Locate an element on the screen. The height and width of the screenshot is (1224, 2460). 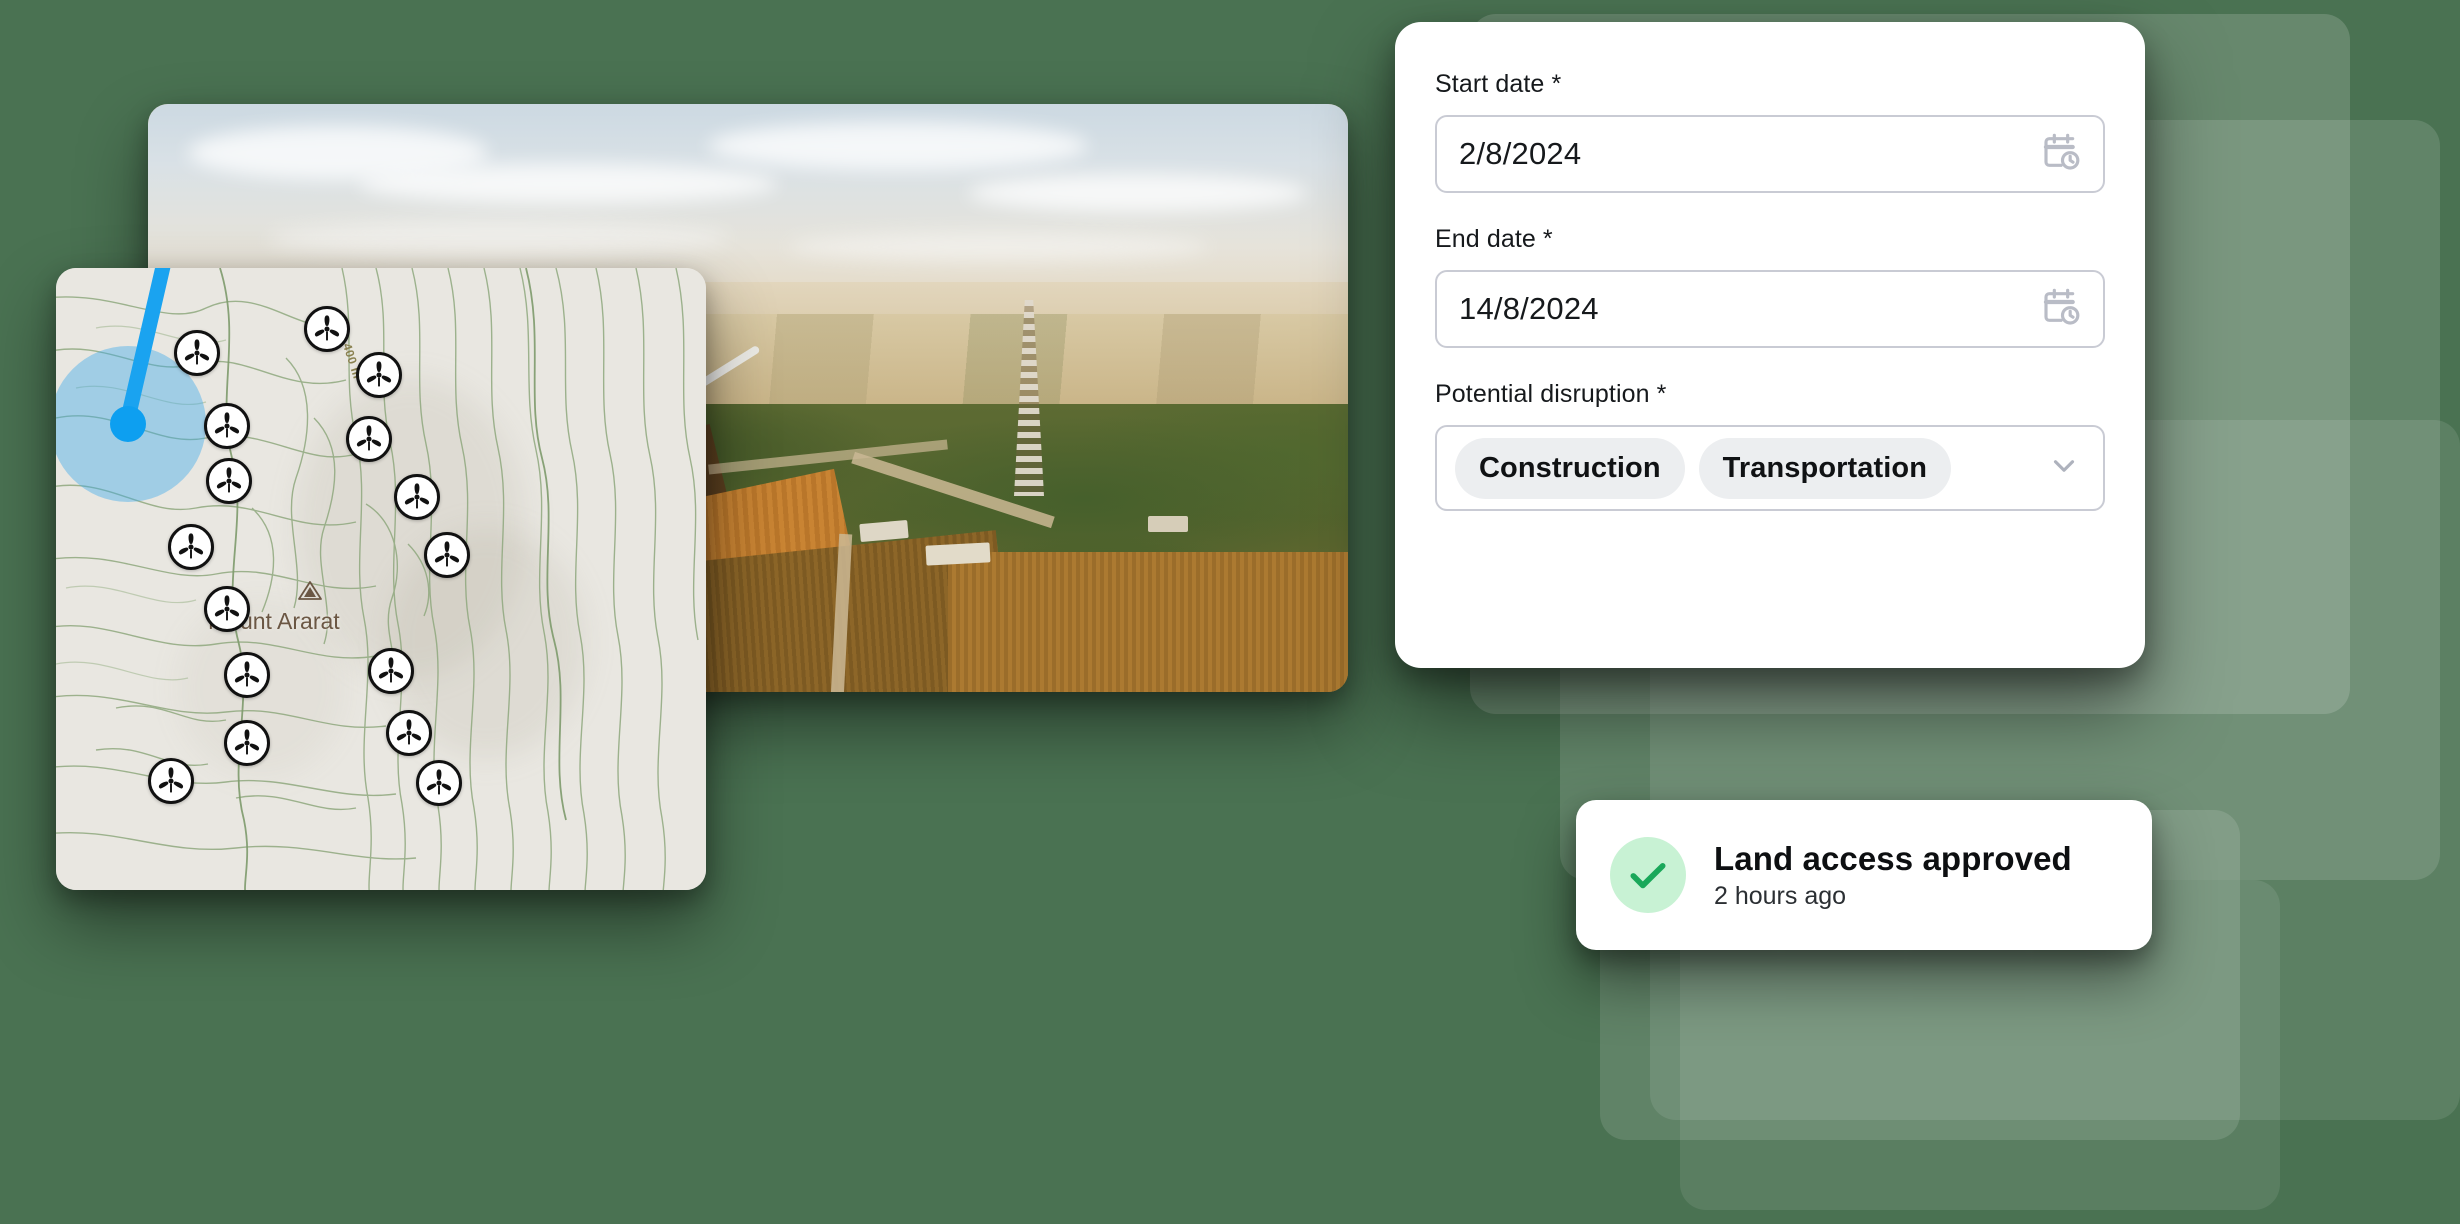
check-circle-icon is located at coordinates (1648, 875).